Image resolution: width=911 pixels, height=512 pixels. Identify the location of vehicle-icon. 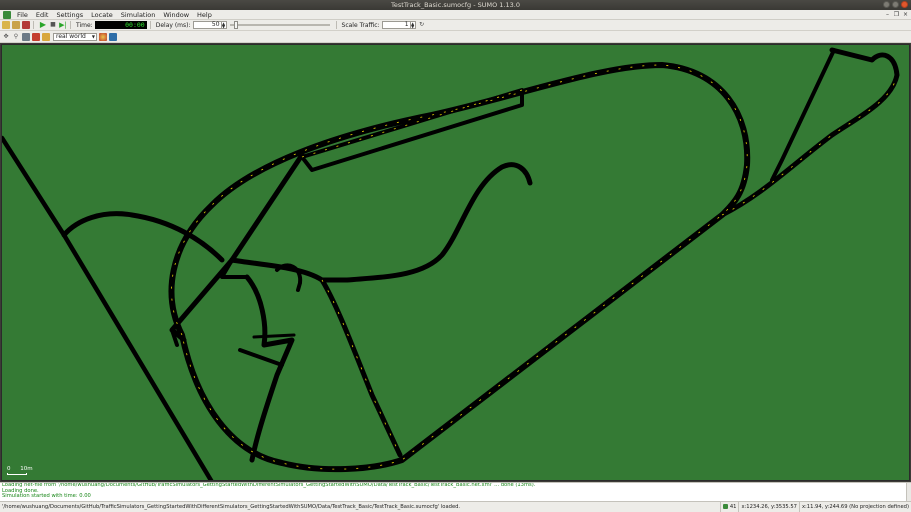
(725, 506).